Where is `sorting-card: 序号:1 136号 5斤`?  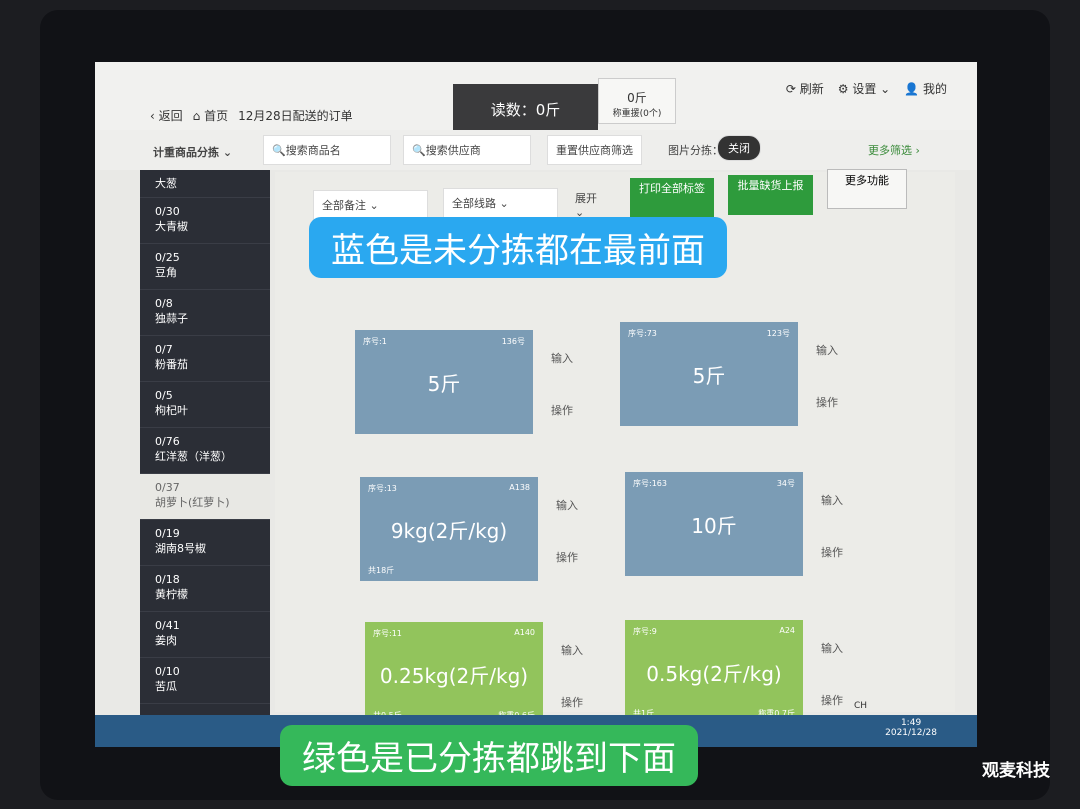
sorting-card: 序号:1 136号 5斤 is located at coordinates (444, 382).